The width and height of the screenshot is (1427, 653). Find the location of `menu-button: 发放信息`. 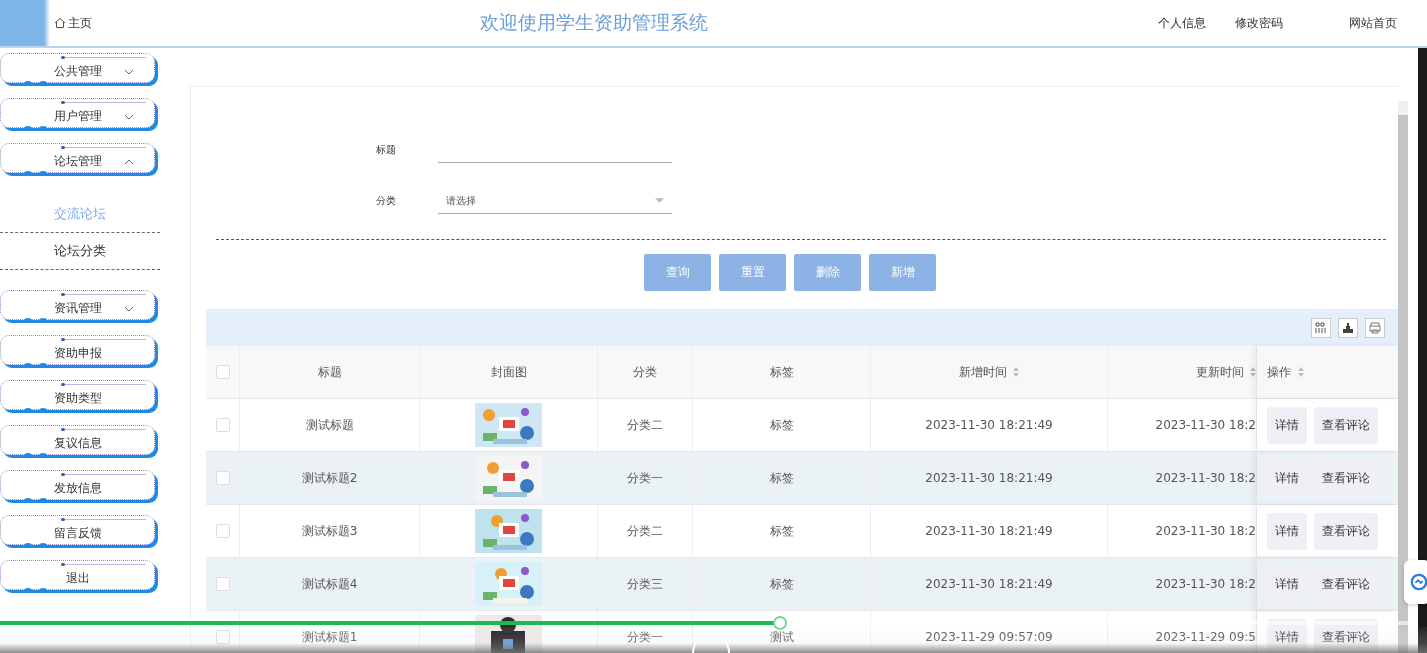

menu-button: 发放信息 is located at coordinates (77, 485).